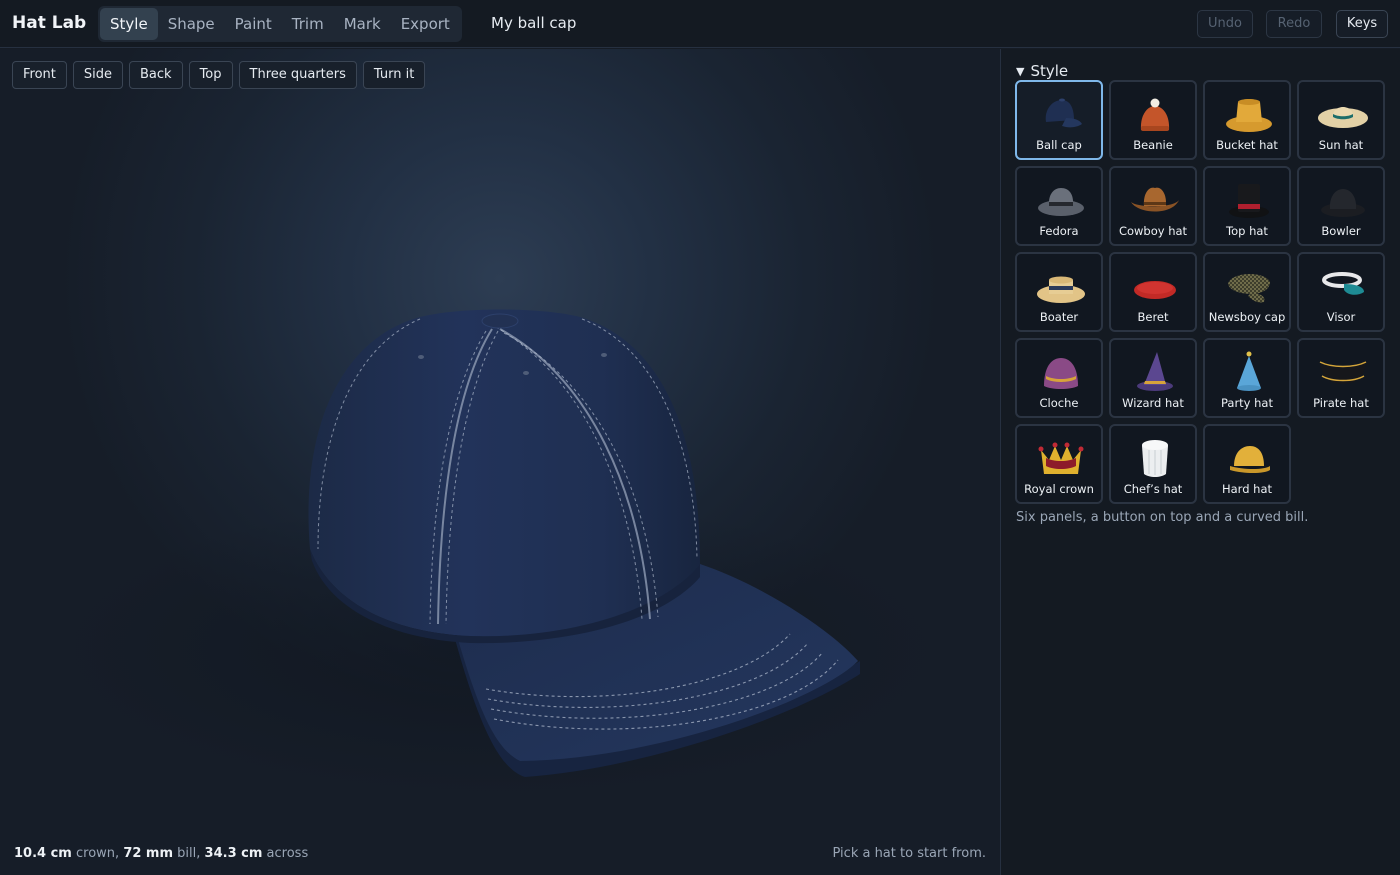 The image size is (1400, 875). Describe the element at coordinates (425, 24) in the screenshot. I see `tab-export: Export` at that location.